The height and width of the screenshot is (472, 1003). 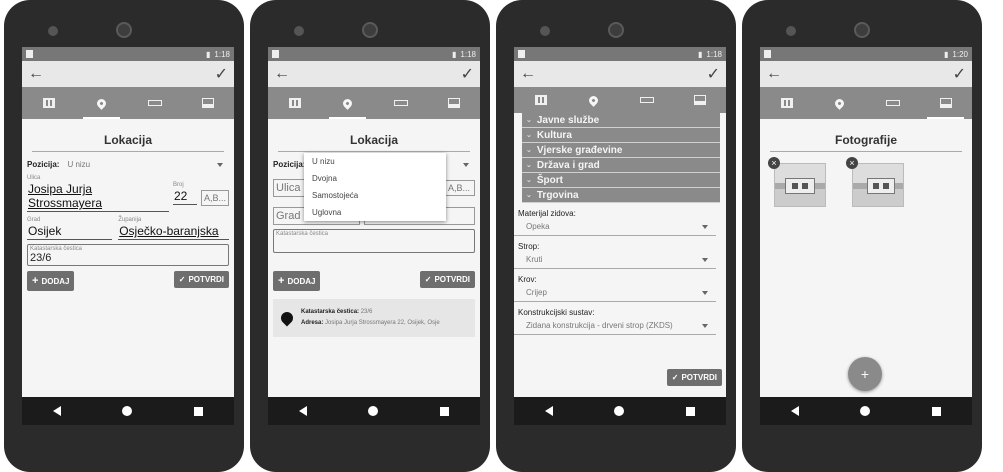 I want to click on pozicija-dropdown-menu: U nizu Dvojna Samostojeća Uglovna, so click(x=375, y=187).